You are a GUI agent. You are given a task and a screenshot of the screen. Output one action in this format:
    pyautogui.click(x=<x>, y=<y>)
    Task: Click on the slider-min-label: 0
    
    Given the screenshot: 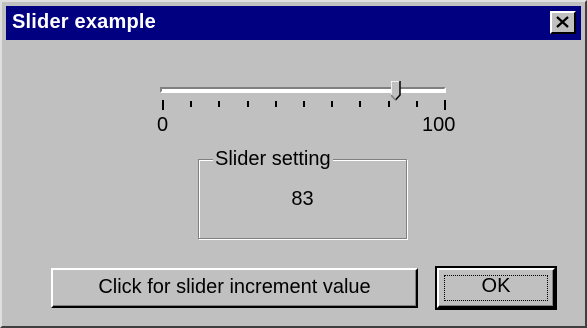 What is the action you would take?
    pyautogui.click(x=163, y=125)
    